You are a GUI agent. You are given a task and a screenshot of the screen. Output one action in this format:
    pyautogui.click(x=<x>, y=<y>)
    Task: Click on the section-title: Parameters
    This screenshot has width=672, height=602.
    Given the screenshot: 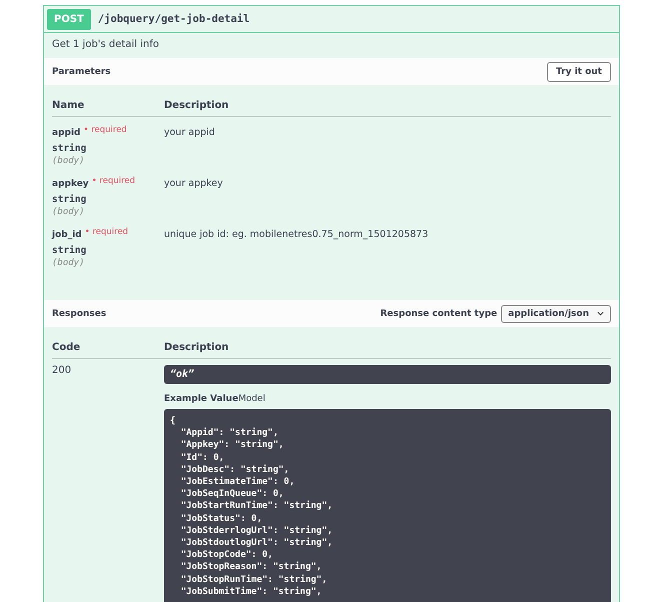 What is the action you would take?
    pyautogui.click(x=81, y=71)
    